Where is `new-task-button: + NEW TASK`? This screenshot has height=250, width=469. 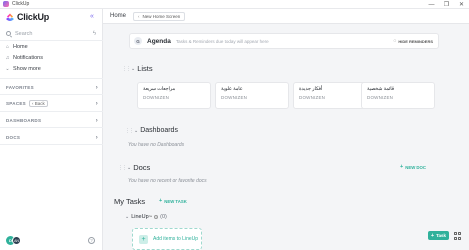 new-task-button: + NEW TASK is located at coordinates (173, 201).